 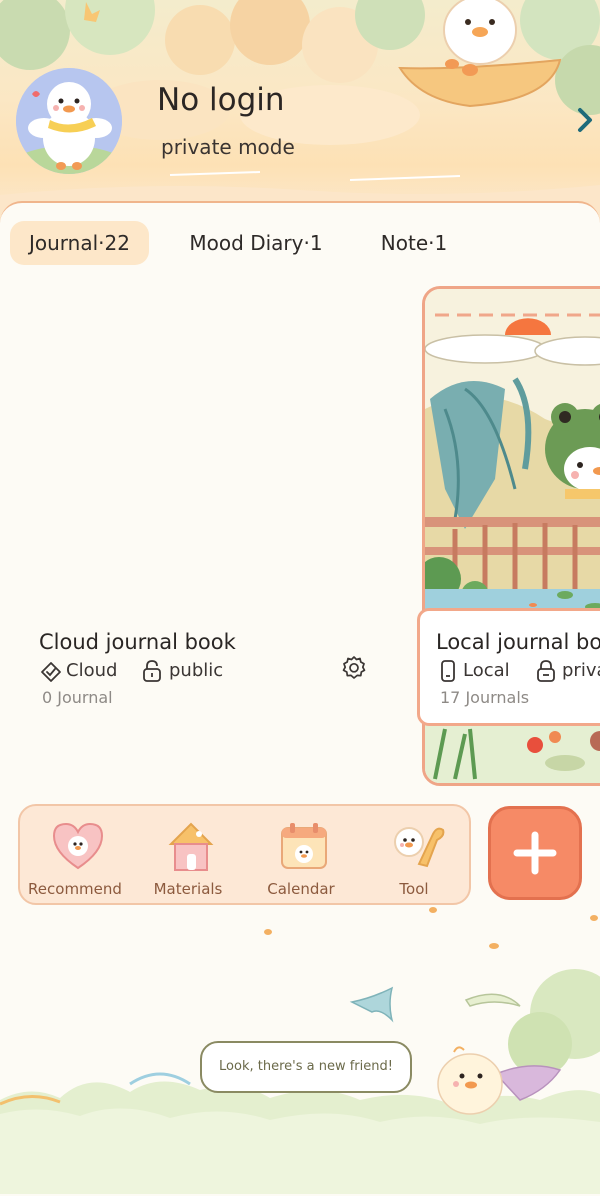 What do you see at coordinates (518, 642) in the screenshot?
I see `book-title: Local journal bo` at bounding box center [518, 642].